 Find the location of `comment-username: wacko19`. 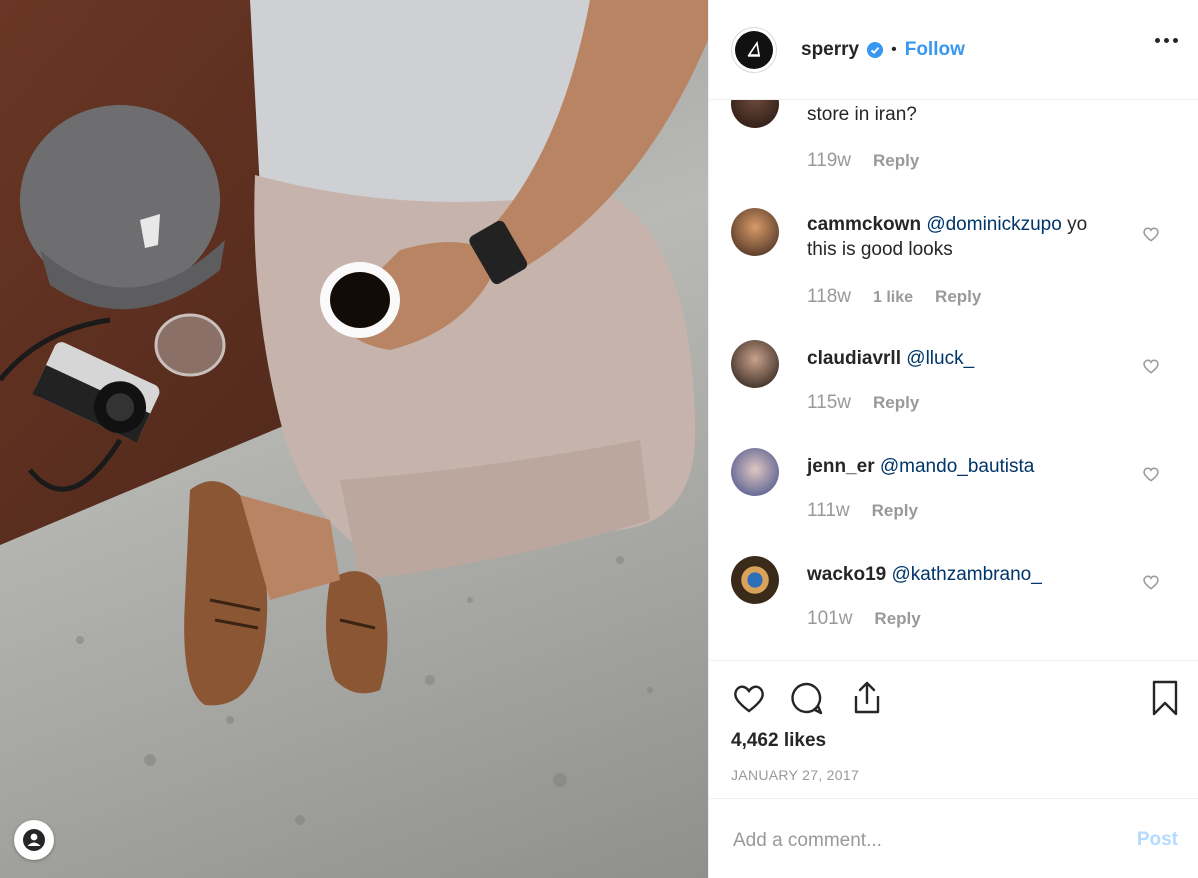

comment-username: wacko19 is located at coordinates (846, 574).